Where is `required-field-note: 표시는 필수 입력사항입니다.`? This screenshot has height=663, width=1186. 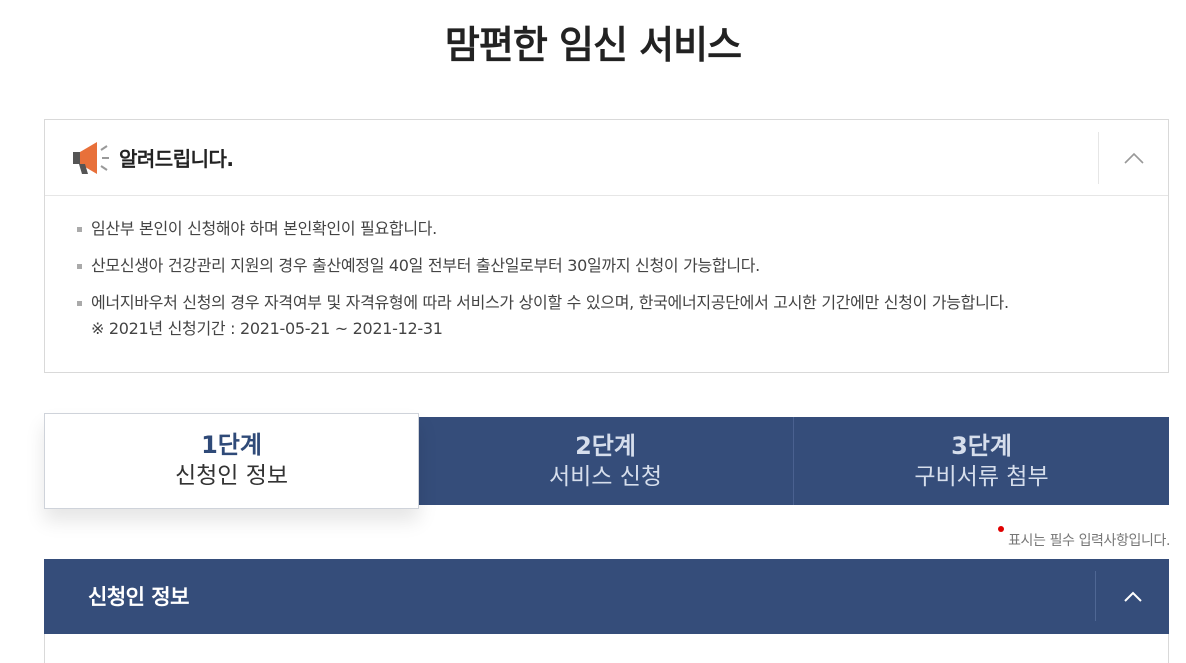 required-field-note: 표시는 필수 입력사항입니다. is located at coordinates (1084, 538).